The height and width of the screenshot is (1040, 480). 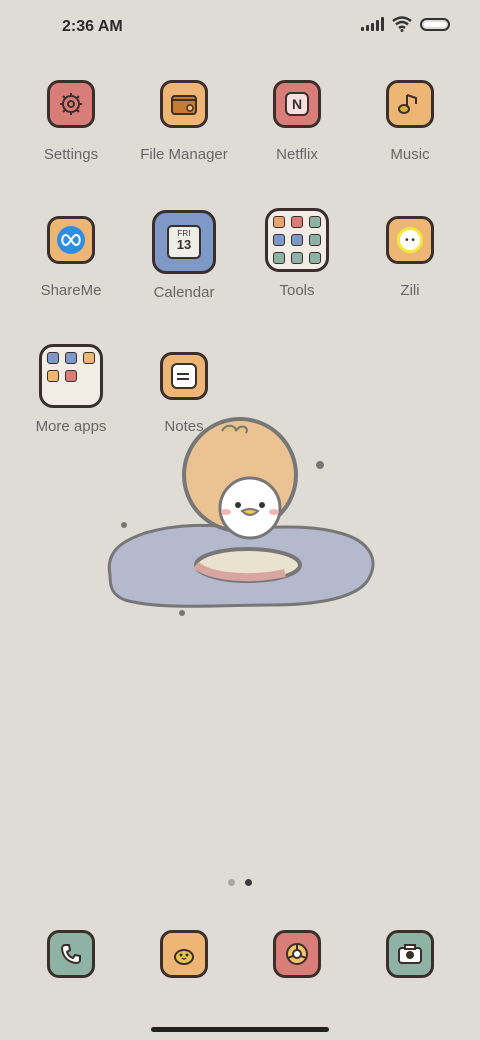 I want to click on dock-browser, so click(x=297, y=954).